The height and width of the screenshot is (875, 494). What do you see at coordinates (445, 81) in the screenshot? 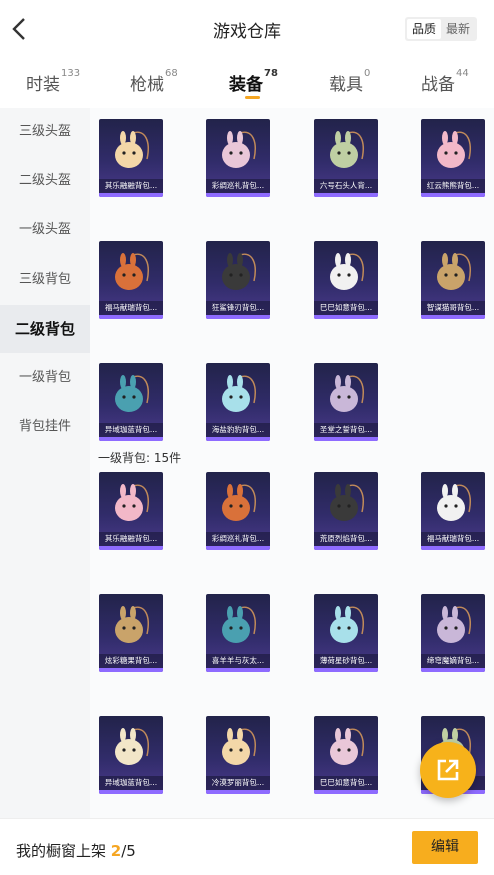
I see `tab-supplies: 战备44` at bounding box center [445, 81].